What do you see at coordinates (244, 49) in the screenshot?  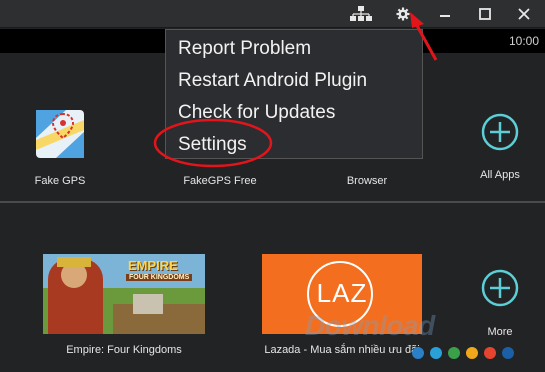 I see `menu-item-report-problem: Report Problem` at bounding box center [244, 49].